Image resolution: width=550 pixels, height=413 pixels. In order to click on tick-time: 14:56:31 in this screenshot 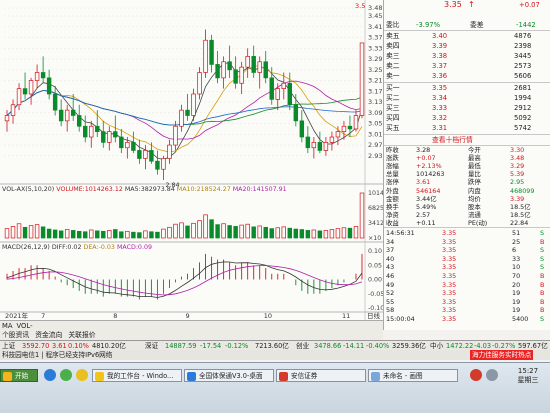, I will do `click(400, 233)`.